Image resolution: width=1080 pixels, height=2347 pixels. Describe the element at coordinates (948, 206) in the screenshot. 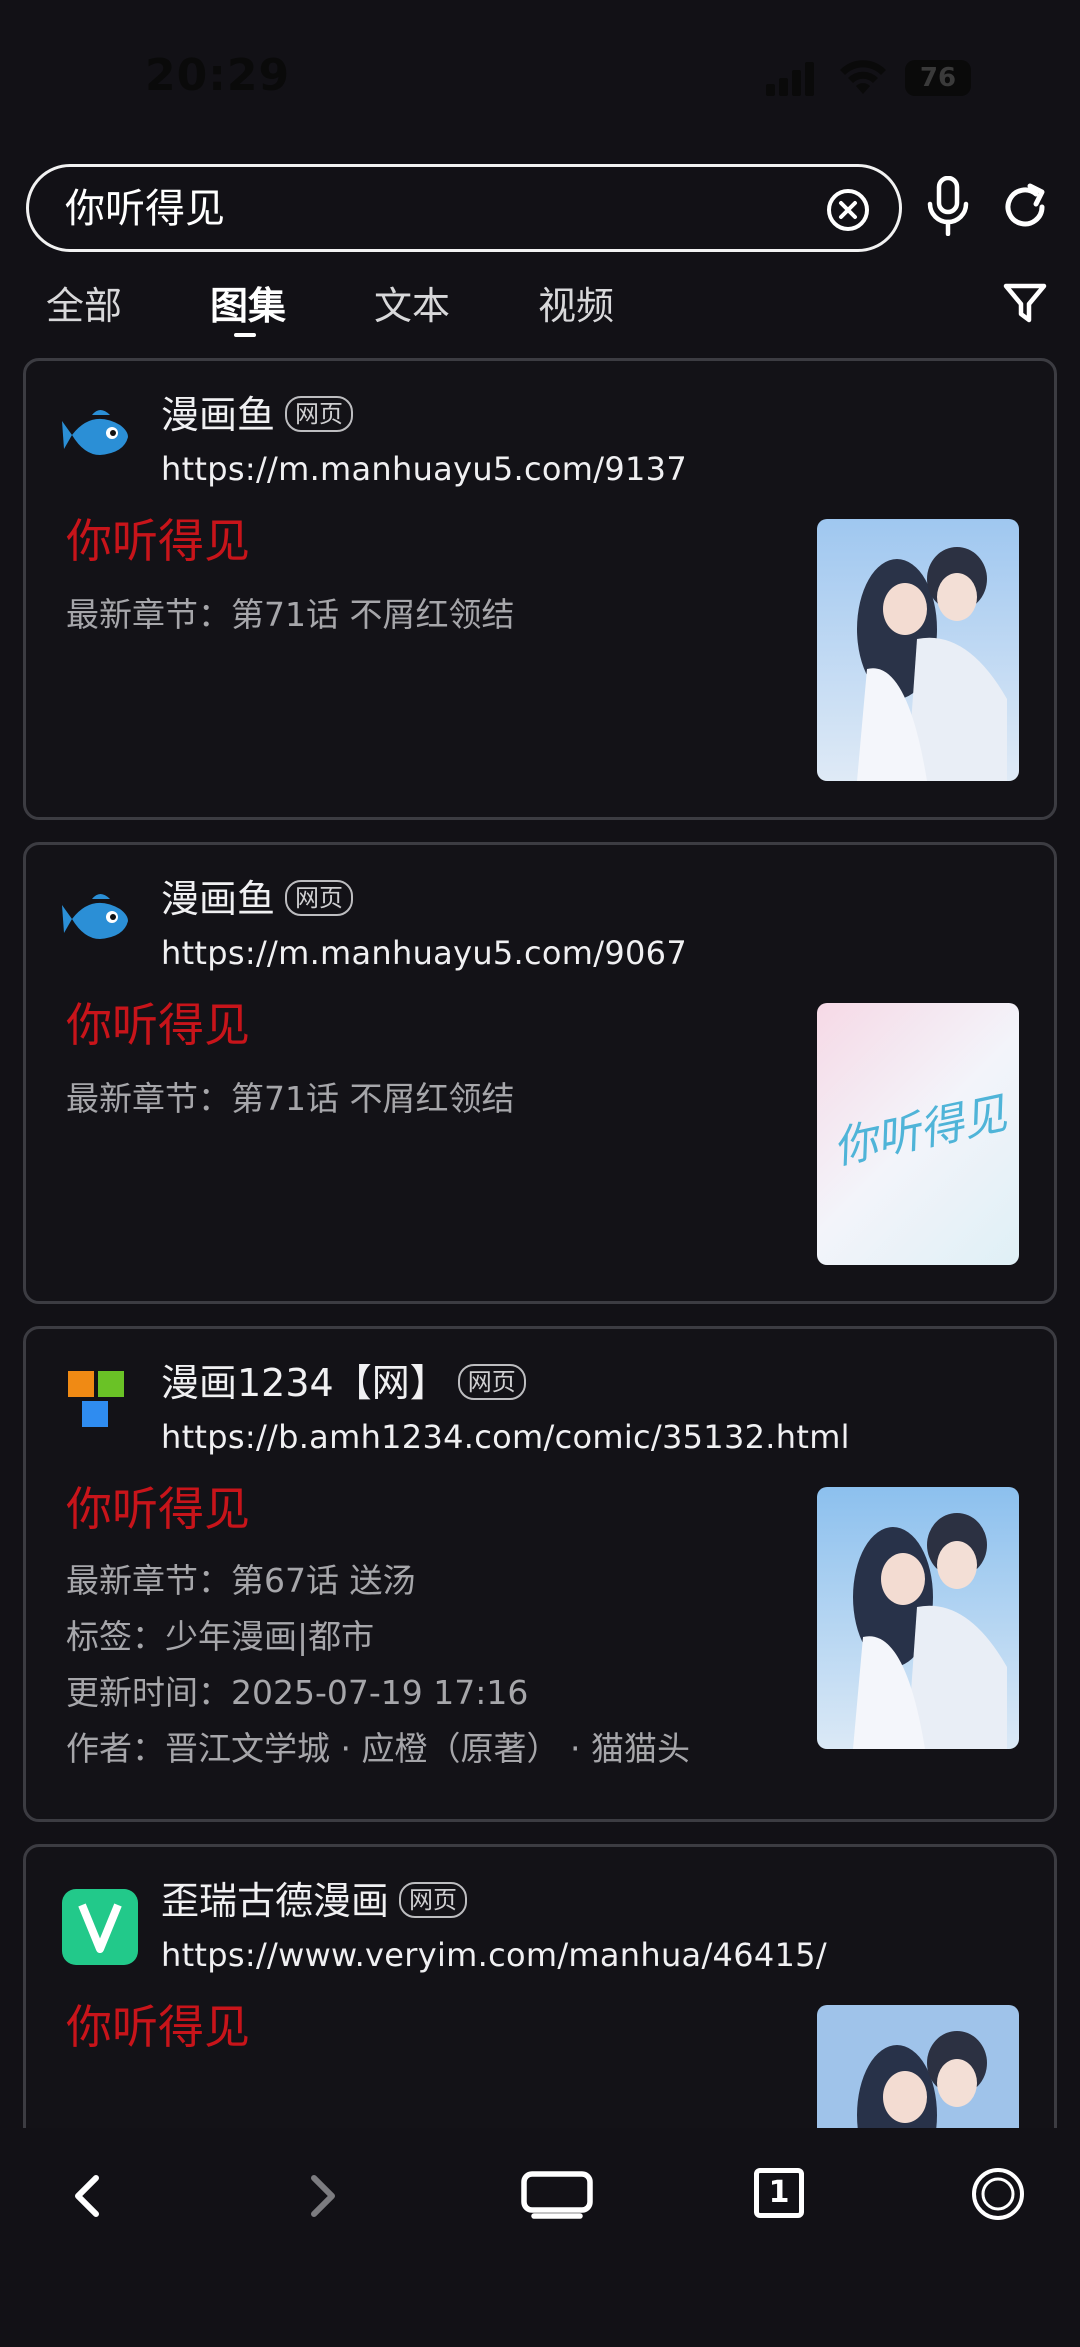

I see `microphone-icon` at that location.